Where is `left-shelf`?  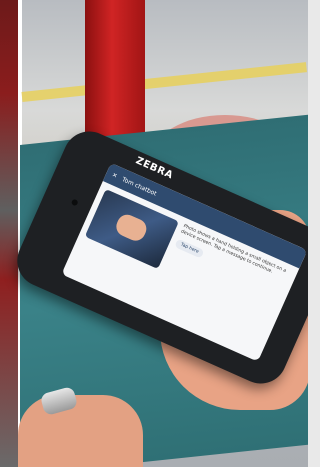 left-shelf is located at coordinates (9, 233).